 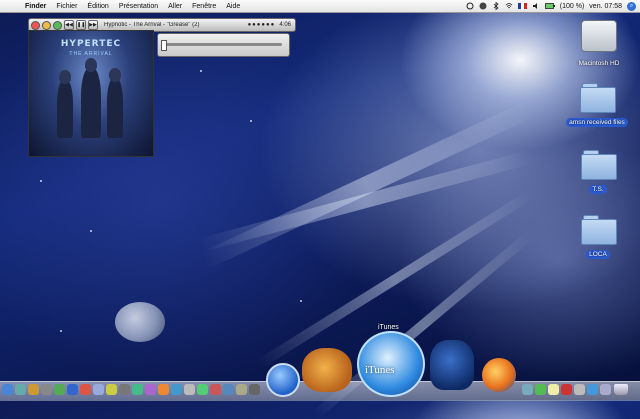 I want to click on french-flag-icon, so click(x=522, y=6).